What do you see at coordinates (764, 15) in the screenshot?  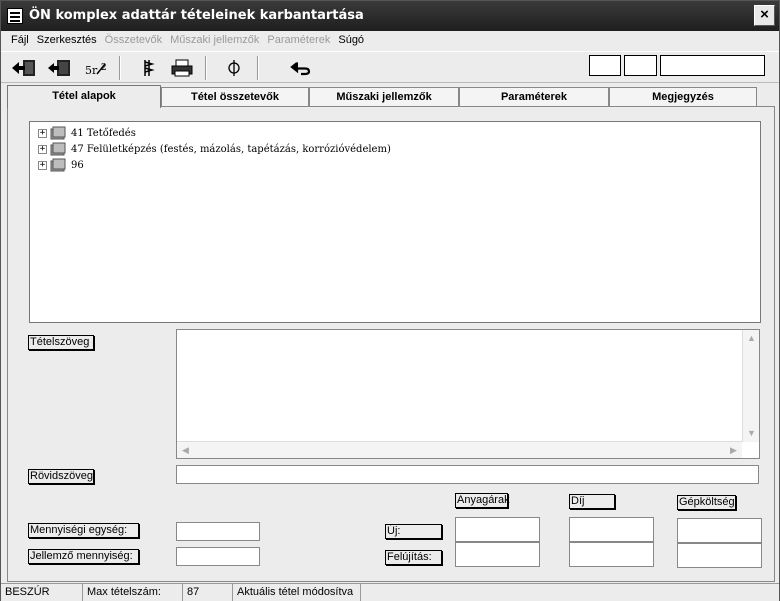 I see `close-button: ×` at bounding box center [764, 15].